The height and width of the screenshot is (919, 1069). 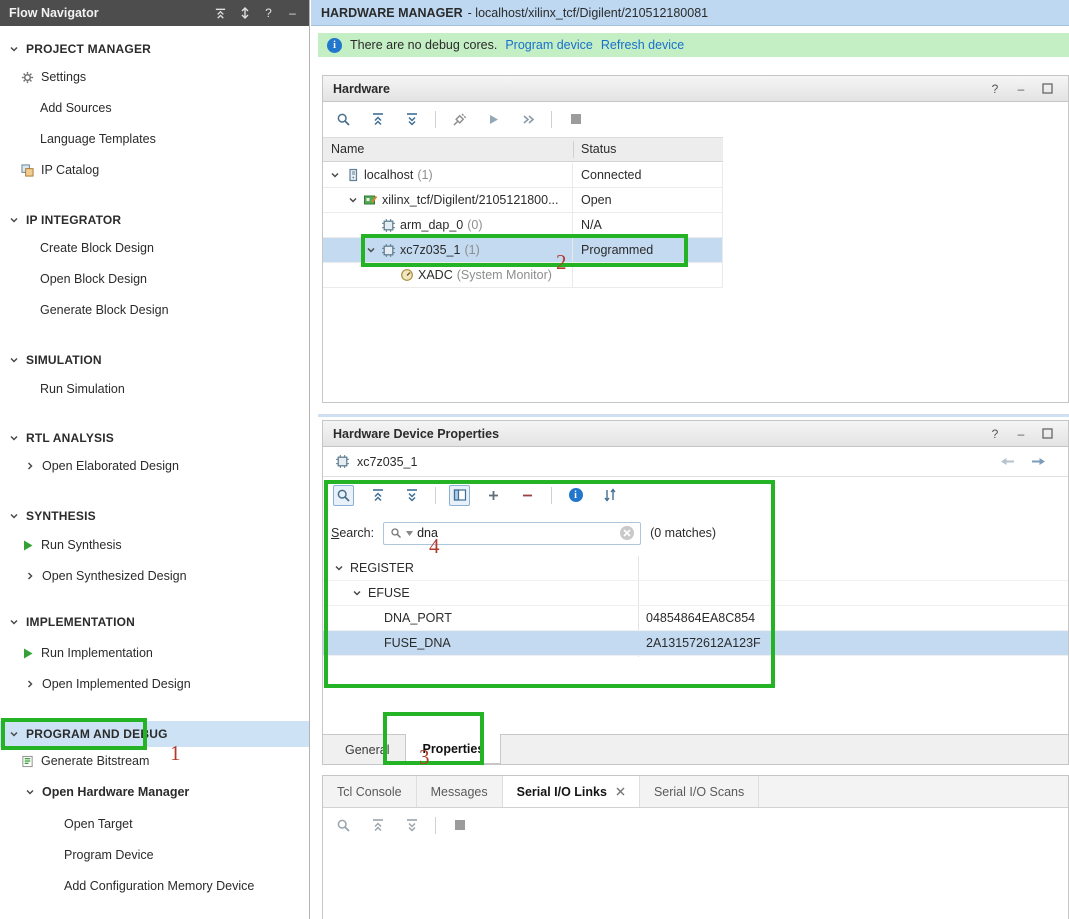 I want to click on tab-general: General, so click(x=367, y=749).